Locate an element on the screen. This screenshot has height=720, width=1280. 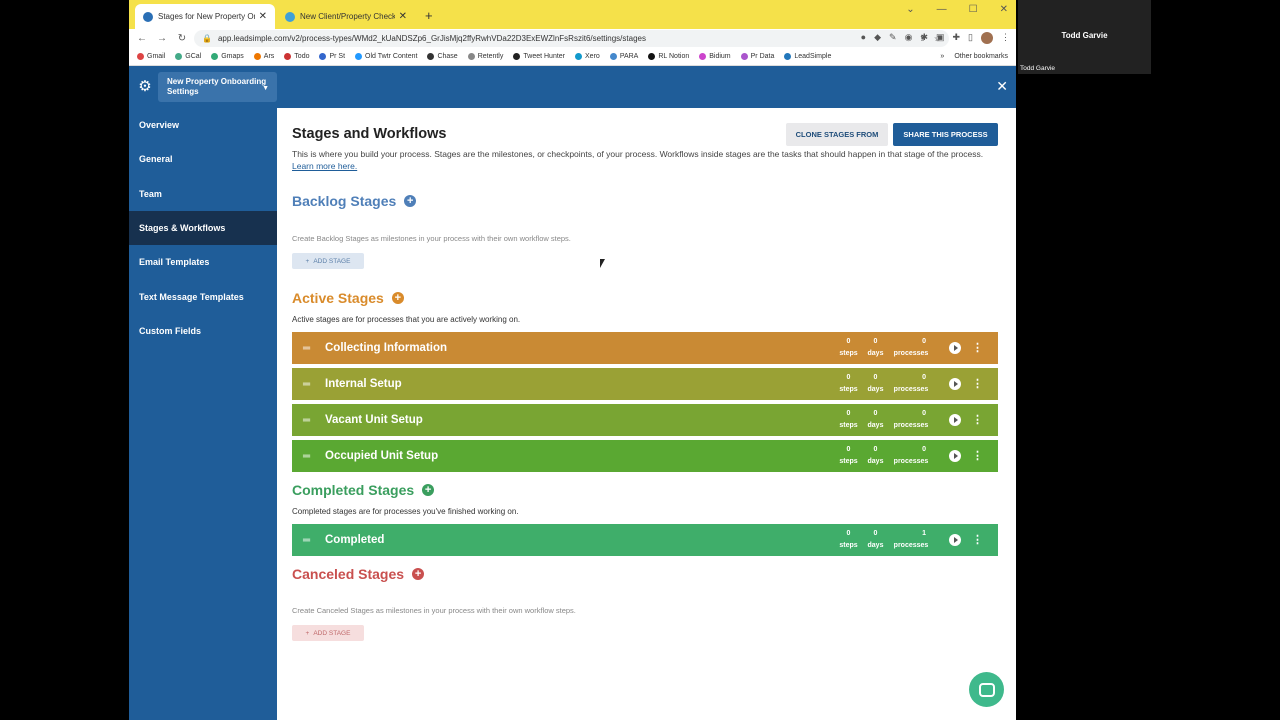
bookmark-item: Pr St is located at coordinates (332, 56).